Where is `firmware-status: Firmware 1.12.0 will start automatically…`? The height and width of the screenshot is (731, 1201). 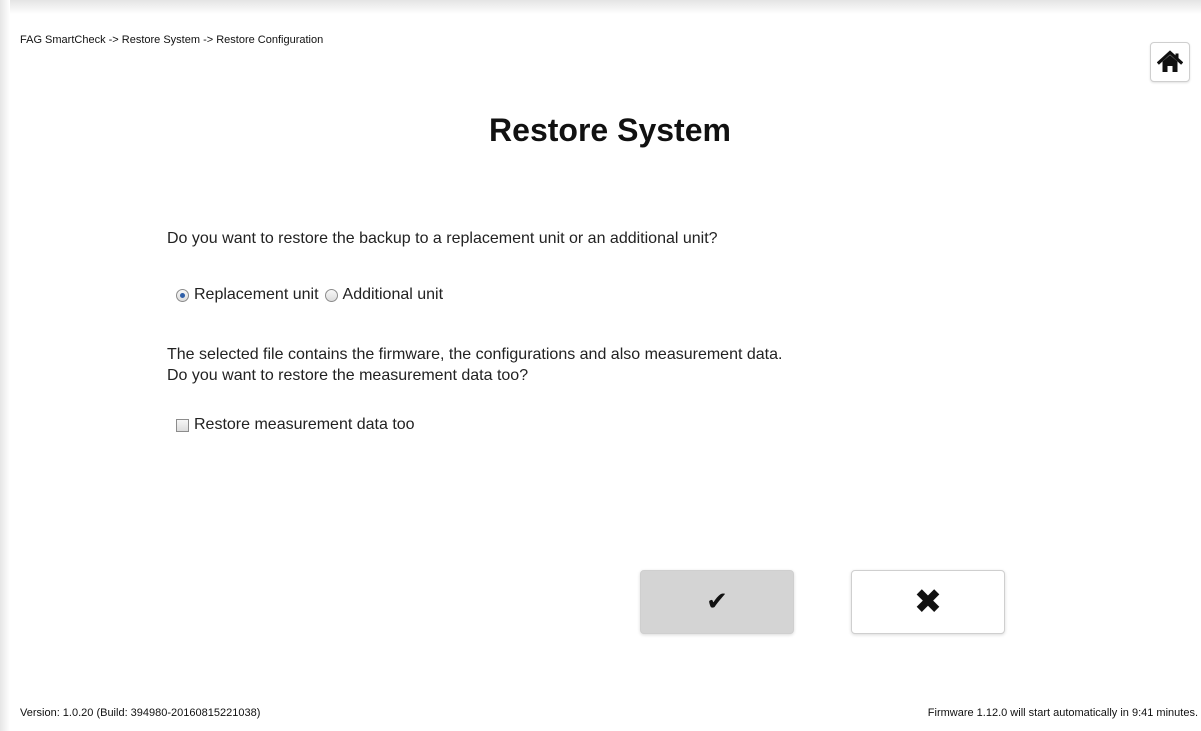
firmware-status: Firmware 1.12.0 will start automatically… is located at coordinates (1062, 713).